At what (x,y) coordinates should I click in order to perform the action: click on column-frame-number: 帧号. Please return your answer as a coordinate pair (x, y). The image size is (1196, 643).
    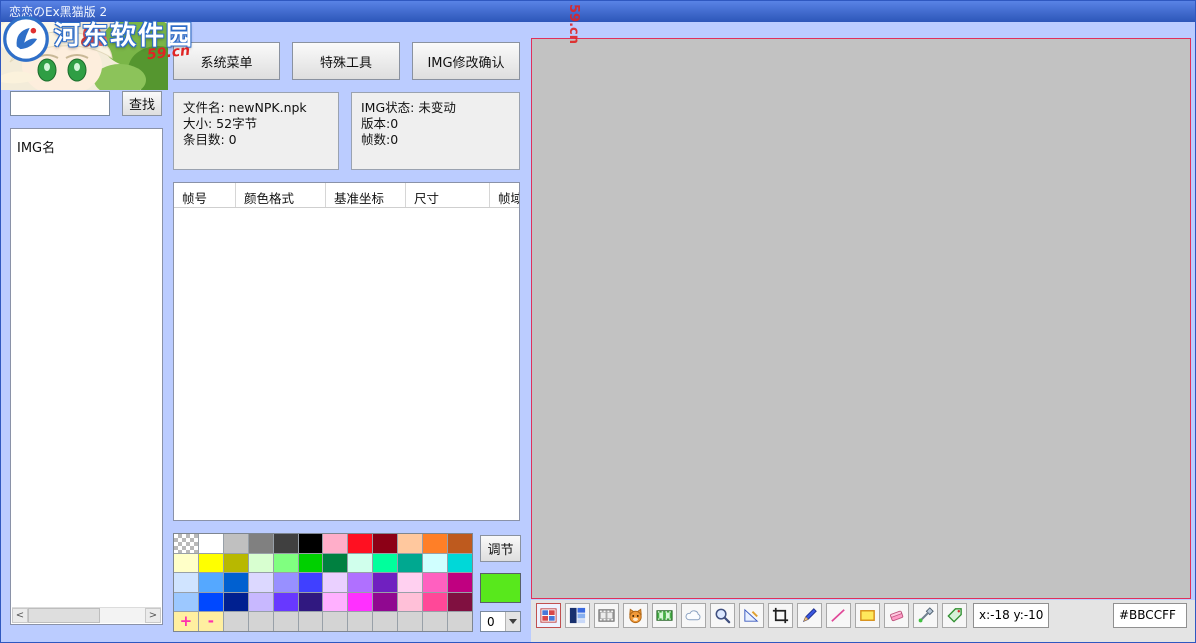
    Looking at the image, I should click on (205, 195).